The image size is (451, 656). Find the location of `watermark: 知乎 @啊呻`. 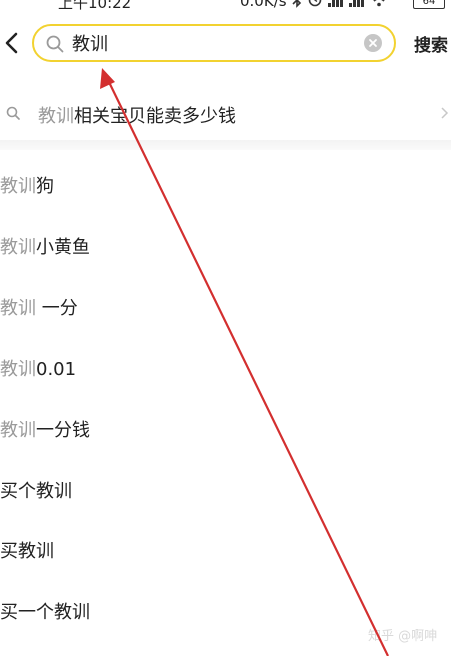

watermark: 知乎 @啊呻 is located at coordinates (403, 636).